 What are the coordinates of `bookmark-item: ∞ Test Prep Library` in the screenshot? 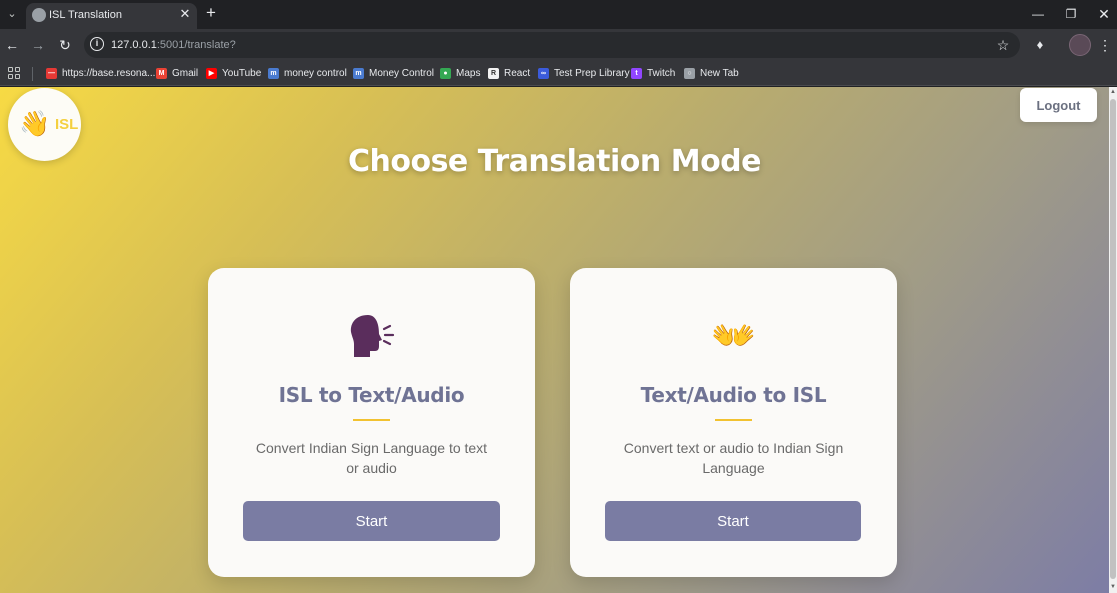 It's located at (584, 73).